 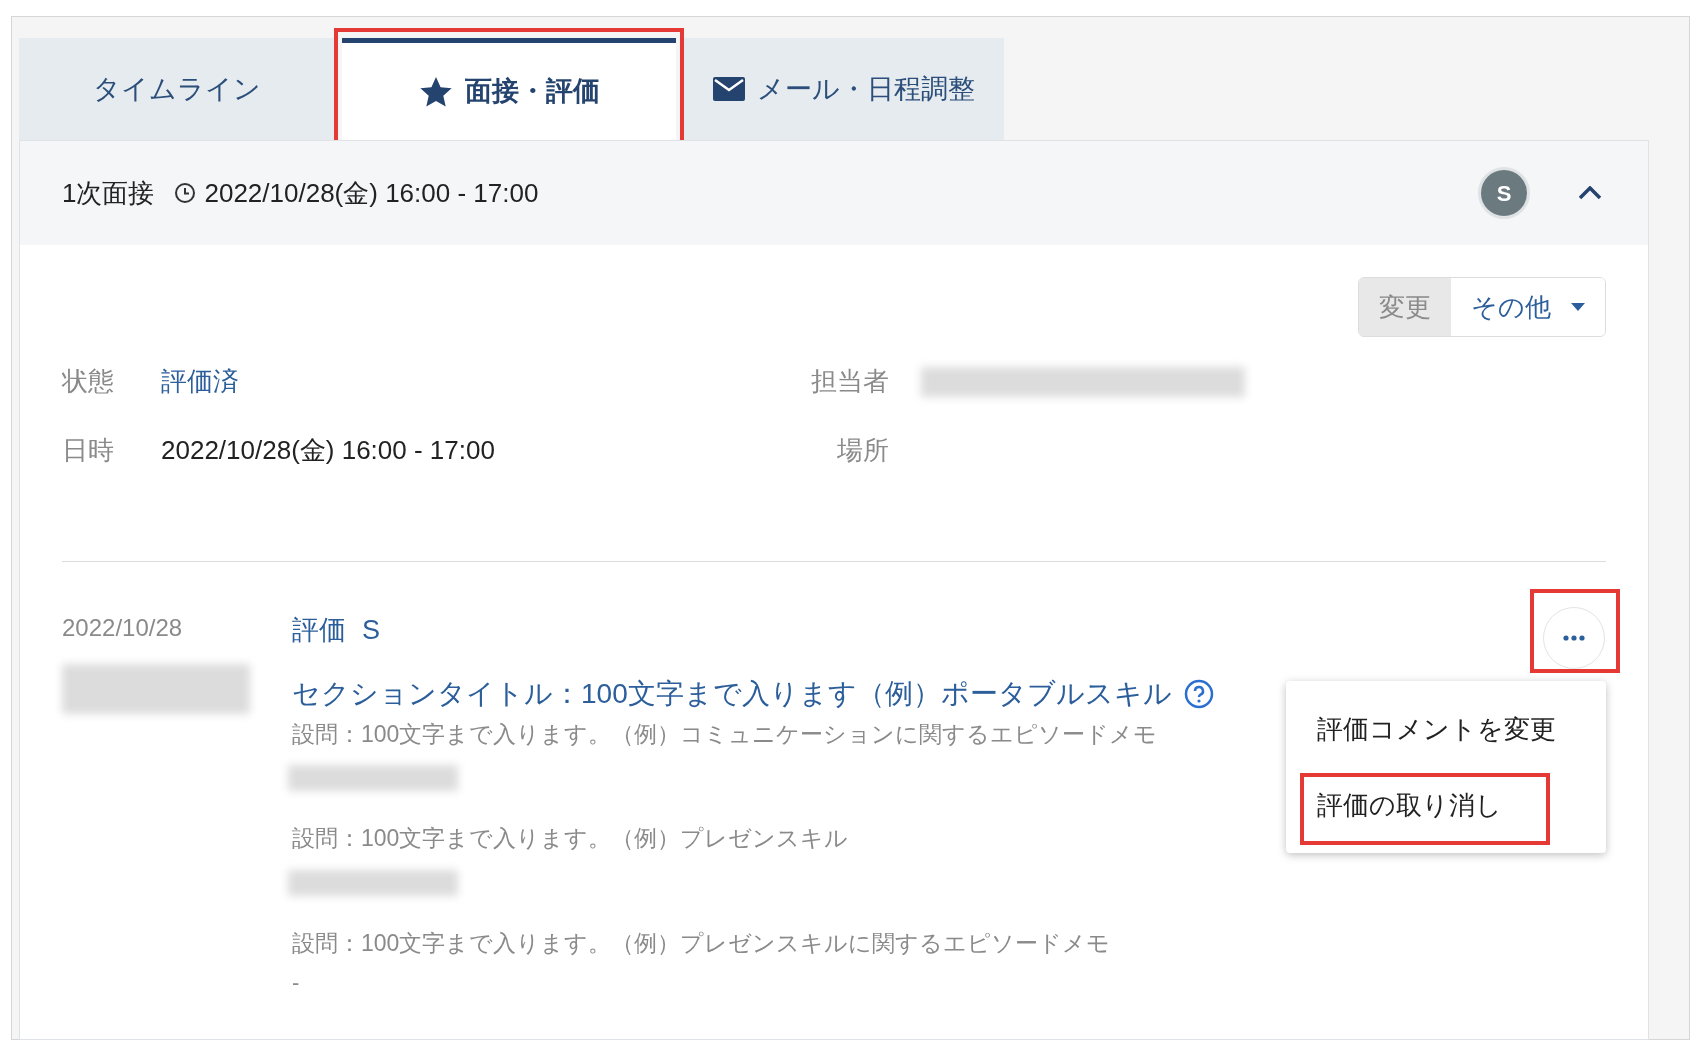 What do you see at coordinates (435, 91) in the screenshot?
I see `star-icon` at bounding box center [435, 91].